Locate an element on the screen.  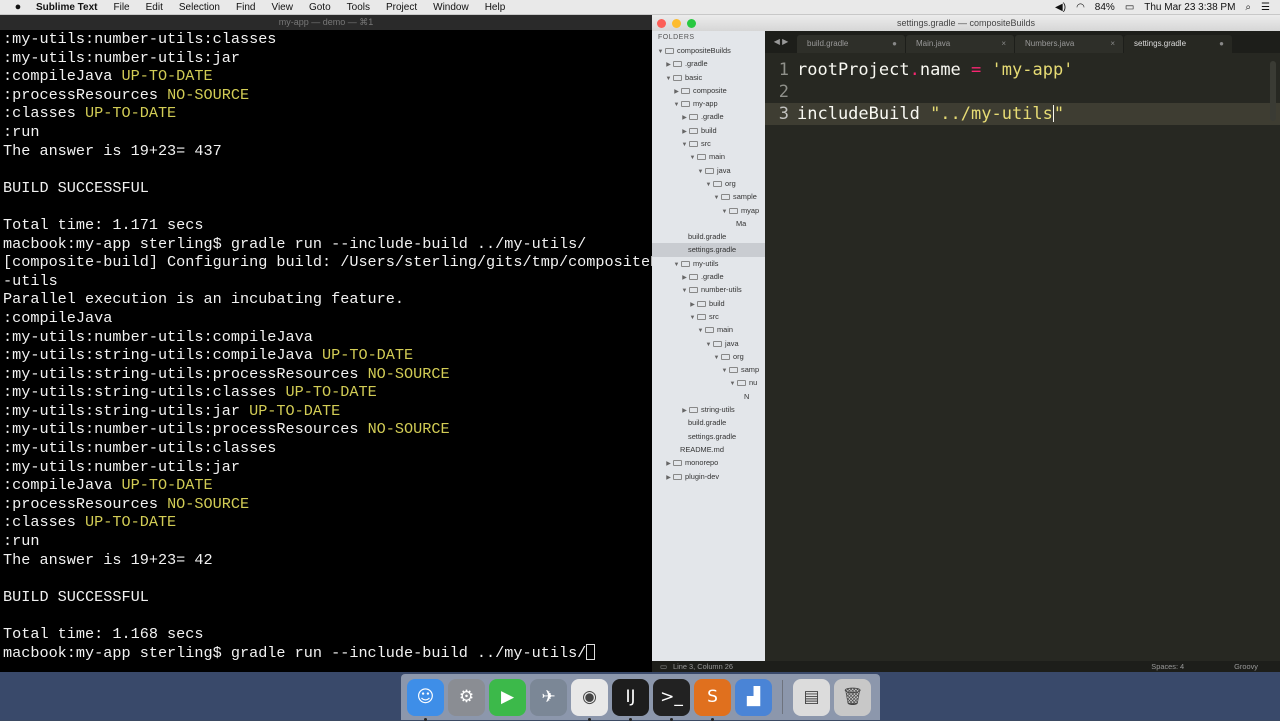
tab-build-gradle: build.gradle ● is located at coordinates (851, 44).